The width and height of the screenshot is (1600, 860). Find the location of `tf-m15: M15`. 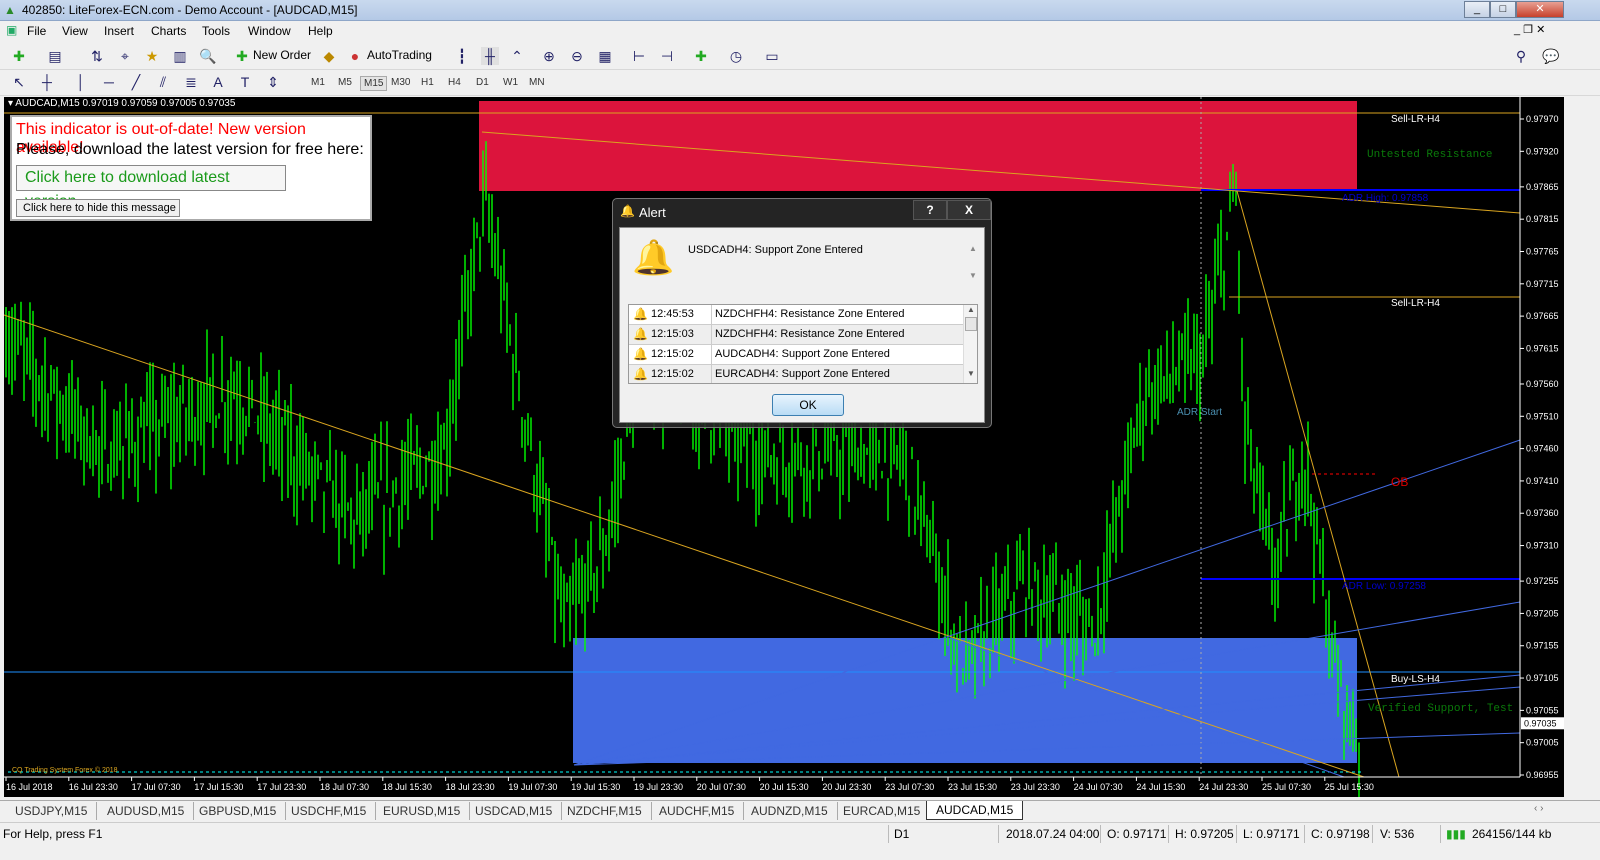

tf-m15: M15 is located at coordinates (374, 83).